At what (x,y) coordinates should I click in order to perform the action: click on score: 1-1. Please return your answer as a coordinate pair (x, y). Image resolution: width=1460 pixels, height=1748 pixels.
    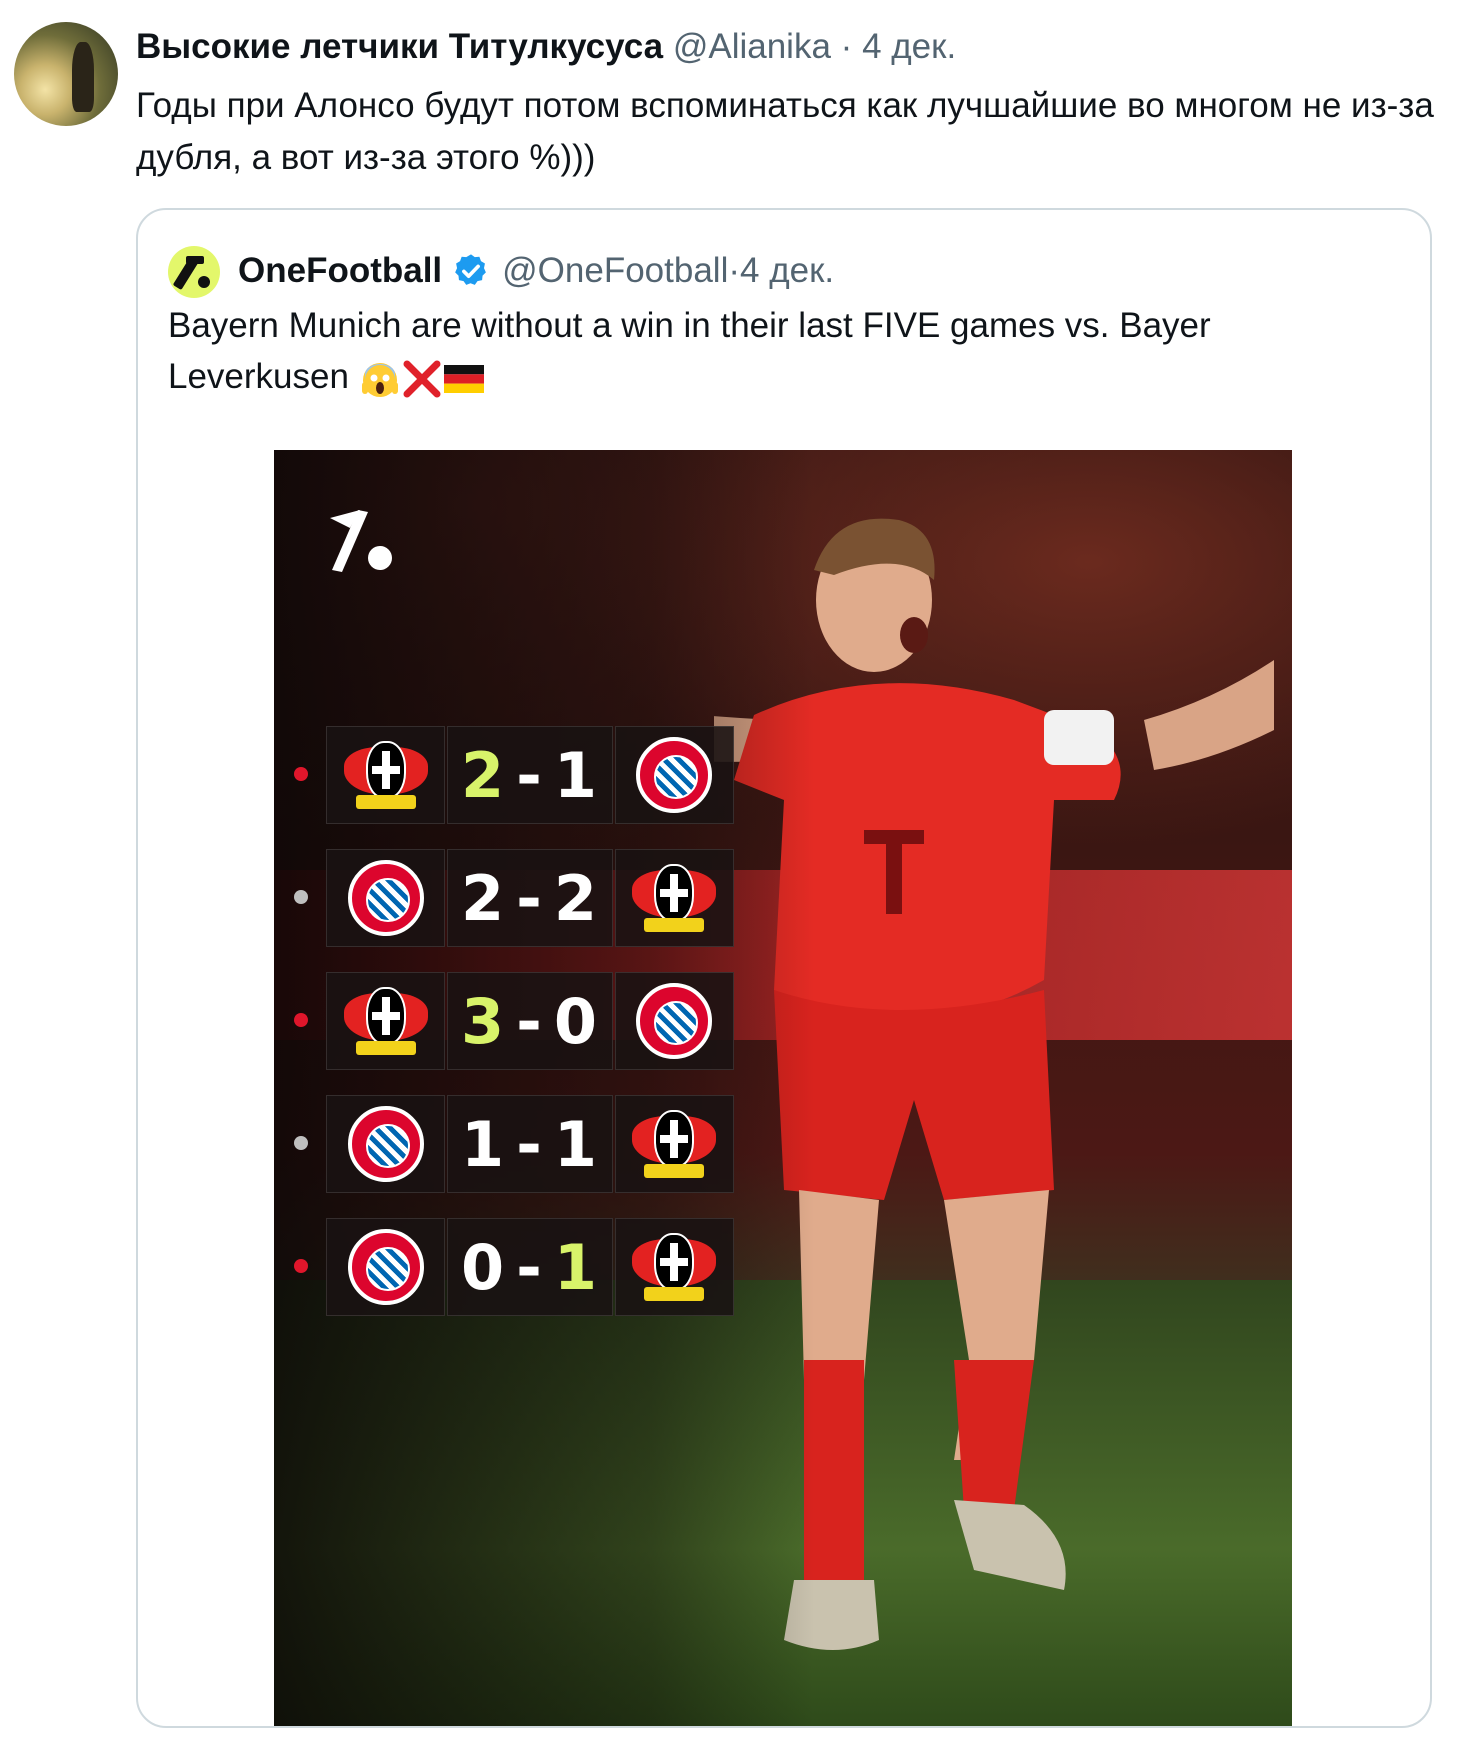
    Looking at the image, I should click on (530, 1144).